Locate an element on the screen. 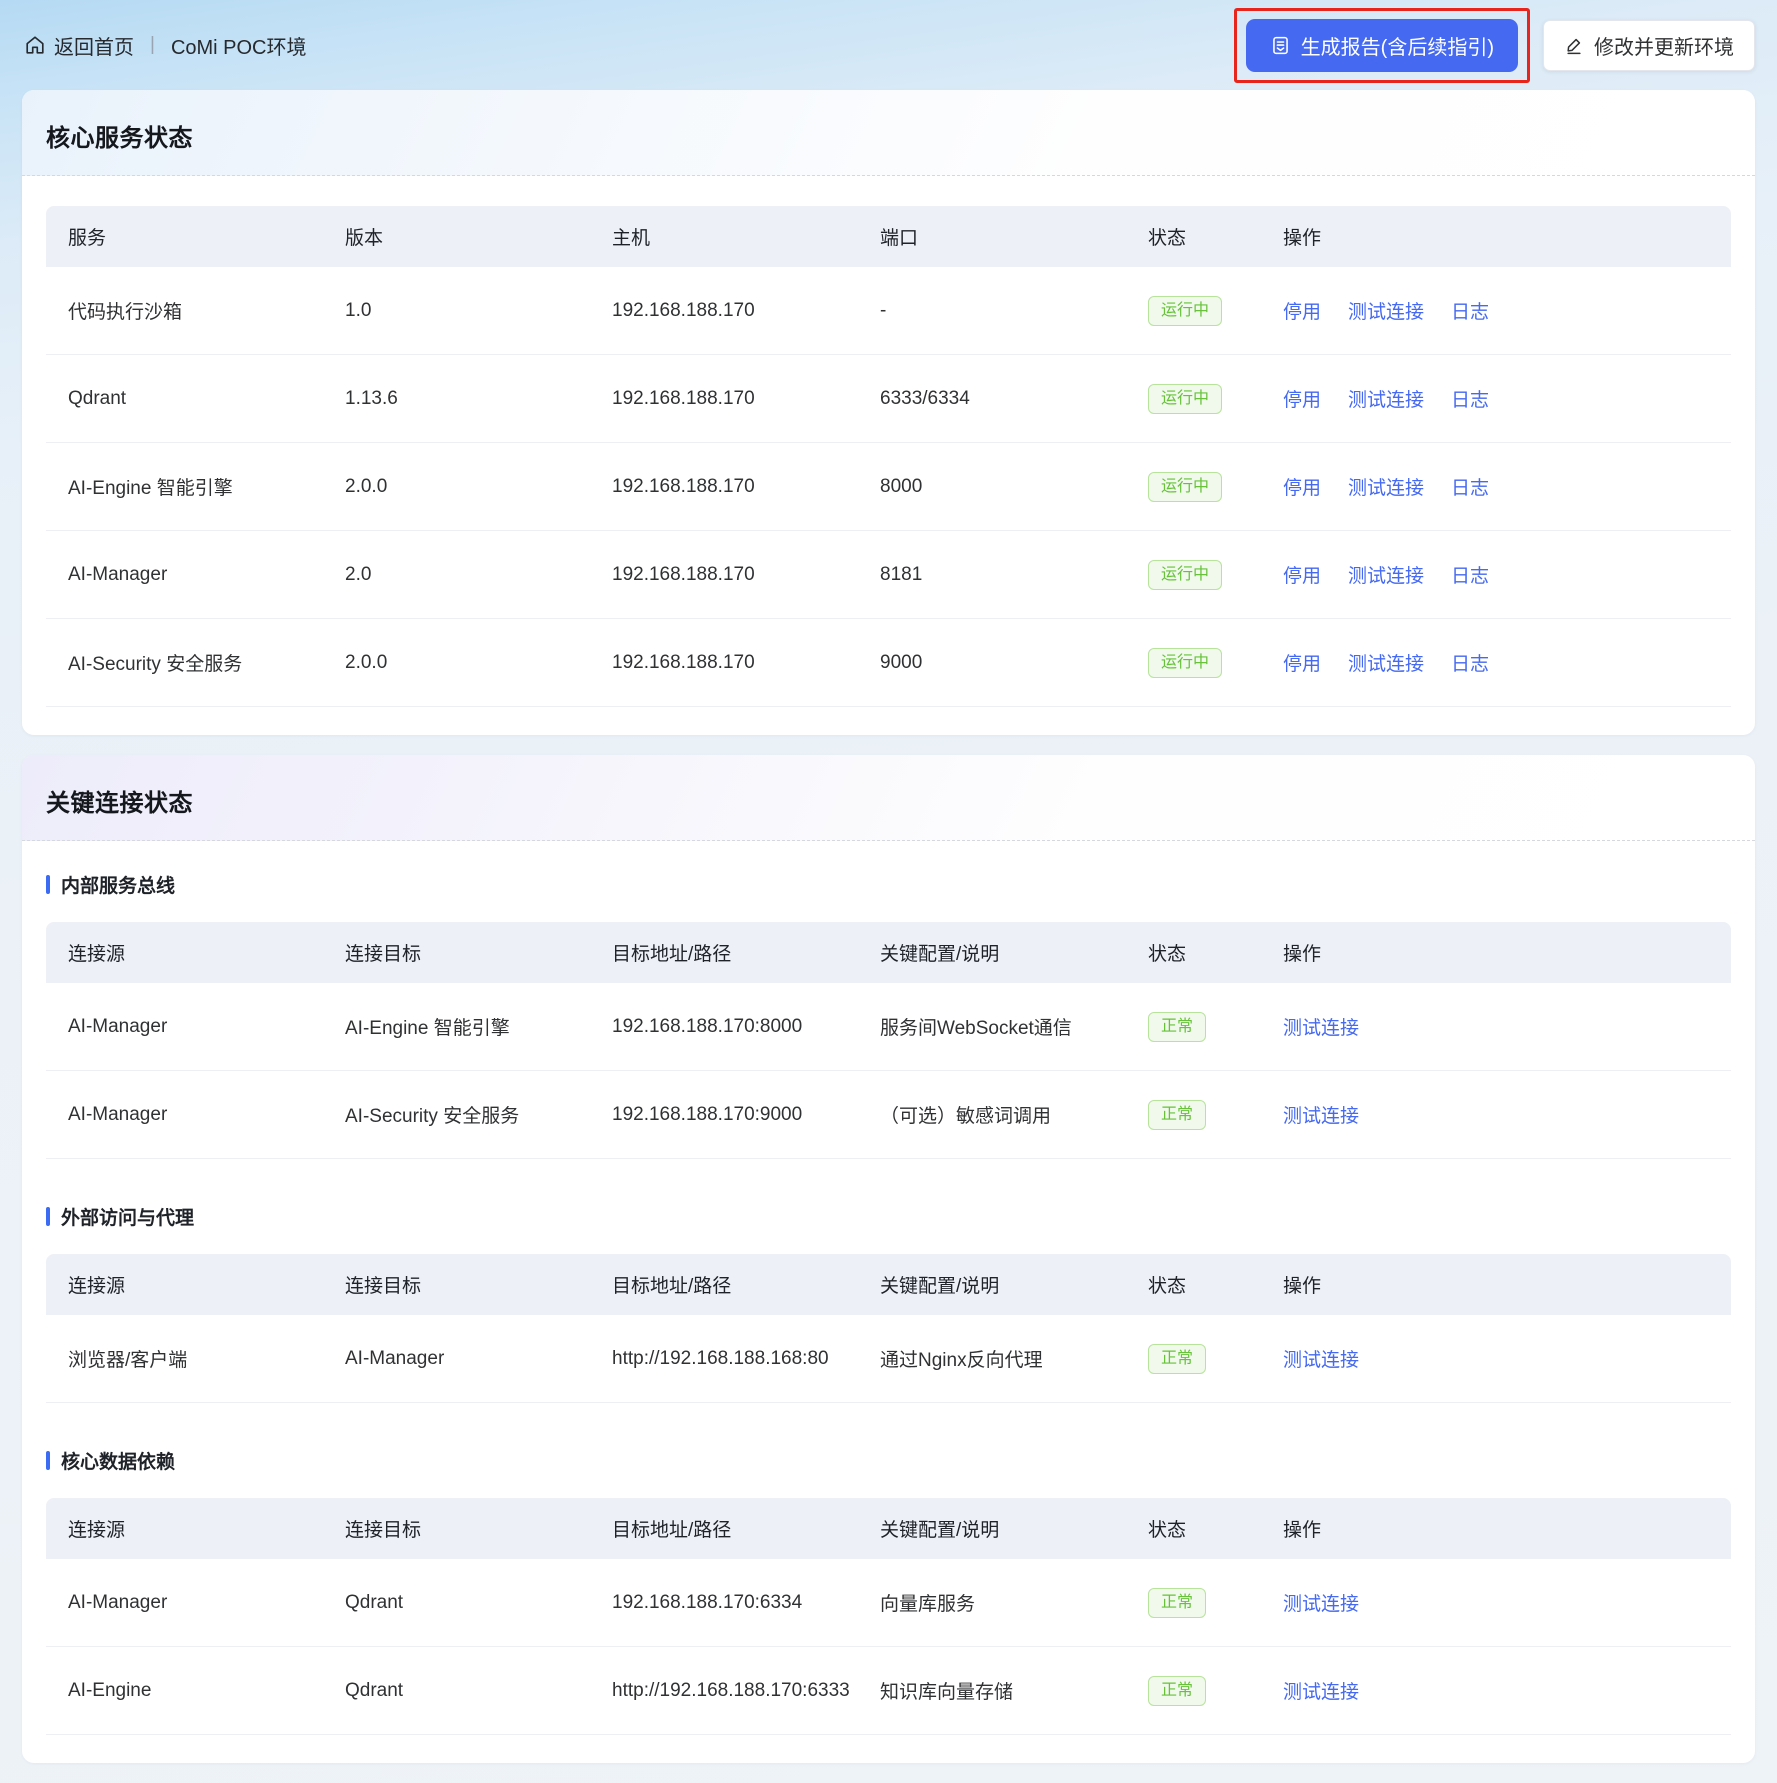  section-name: 外部访问与代理 is located at coordinates (128, 1218).